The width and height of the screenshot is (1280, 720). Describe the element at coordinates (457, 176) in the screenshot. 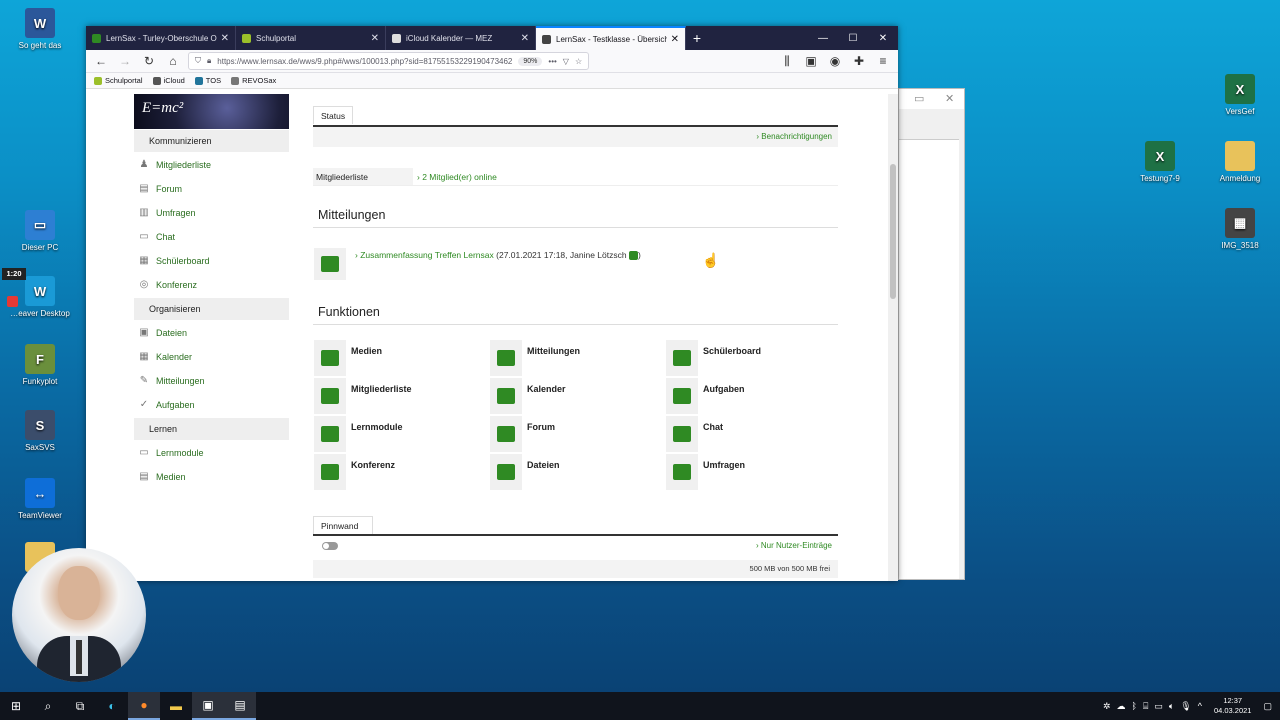

I see `members-online-link: › 2 Mitglied(er) online` at that location.